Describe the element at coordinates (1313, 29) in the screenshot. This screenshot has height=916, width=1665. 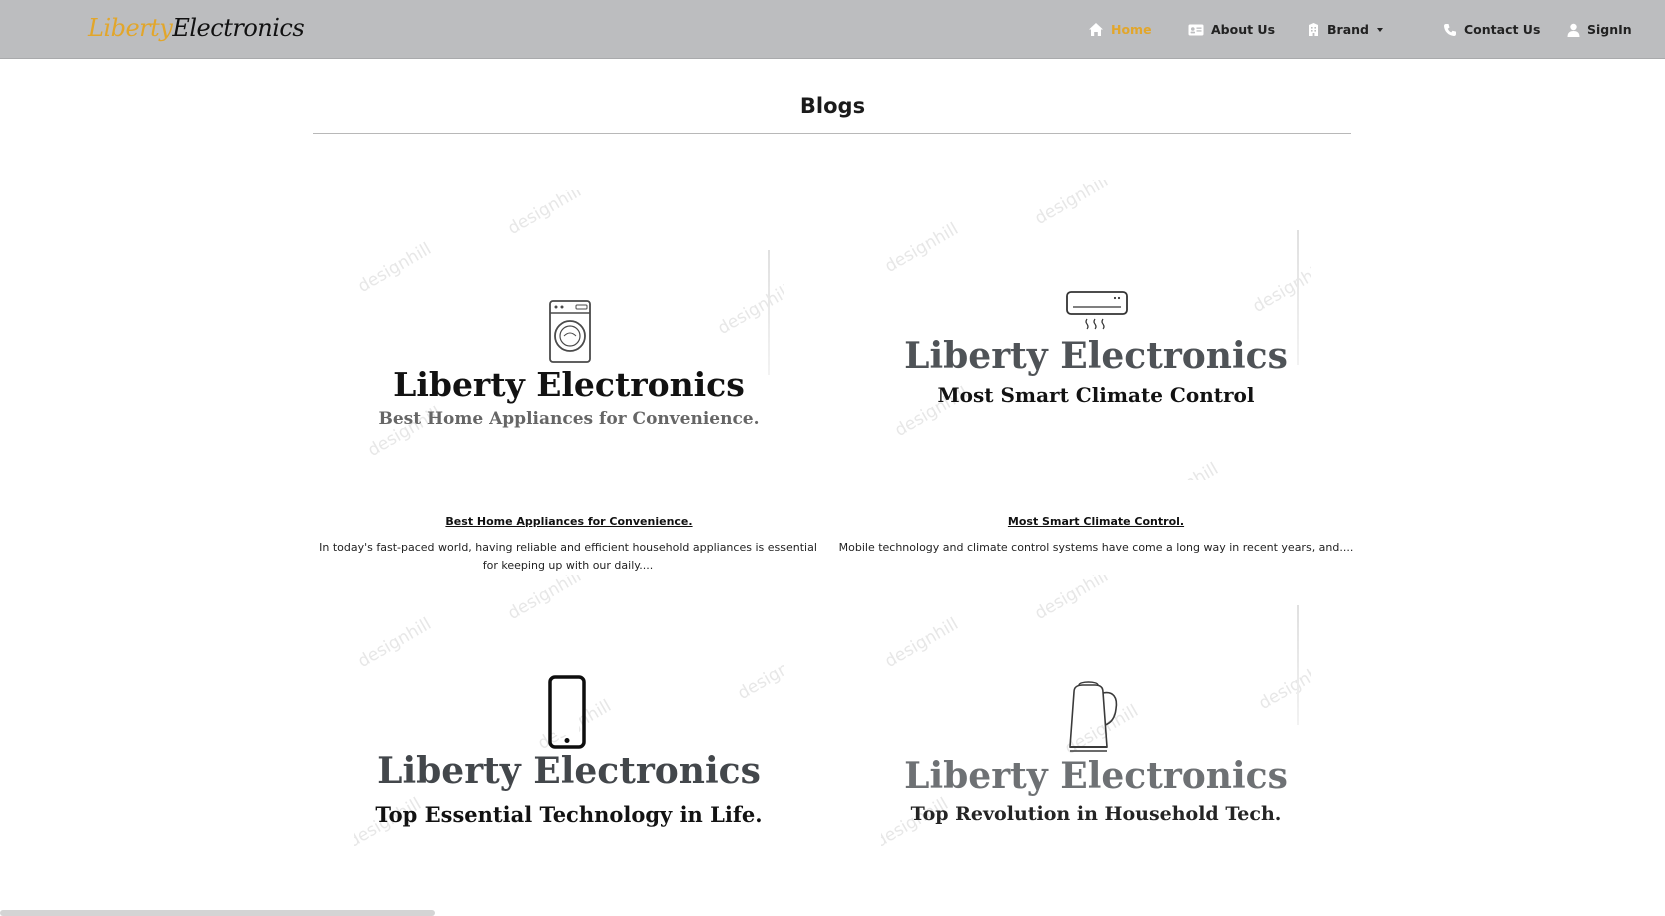
I see `building-icon` at that location.